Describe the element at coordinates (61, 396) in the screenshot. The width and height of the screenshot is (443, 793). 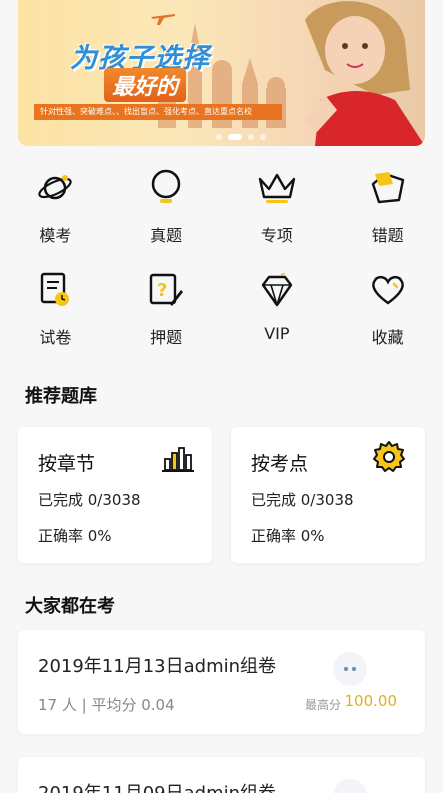
I see `recommend-section-title: 推荐题库` at that location.